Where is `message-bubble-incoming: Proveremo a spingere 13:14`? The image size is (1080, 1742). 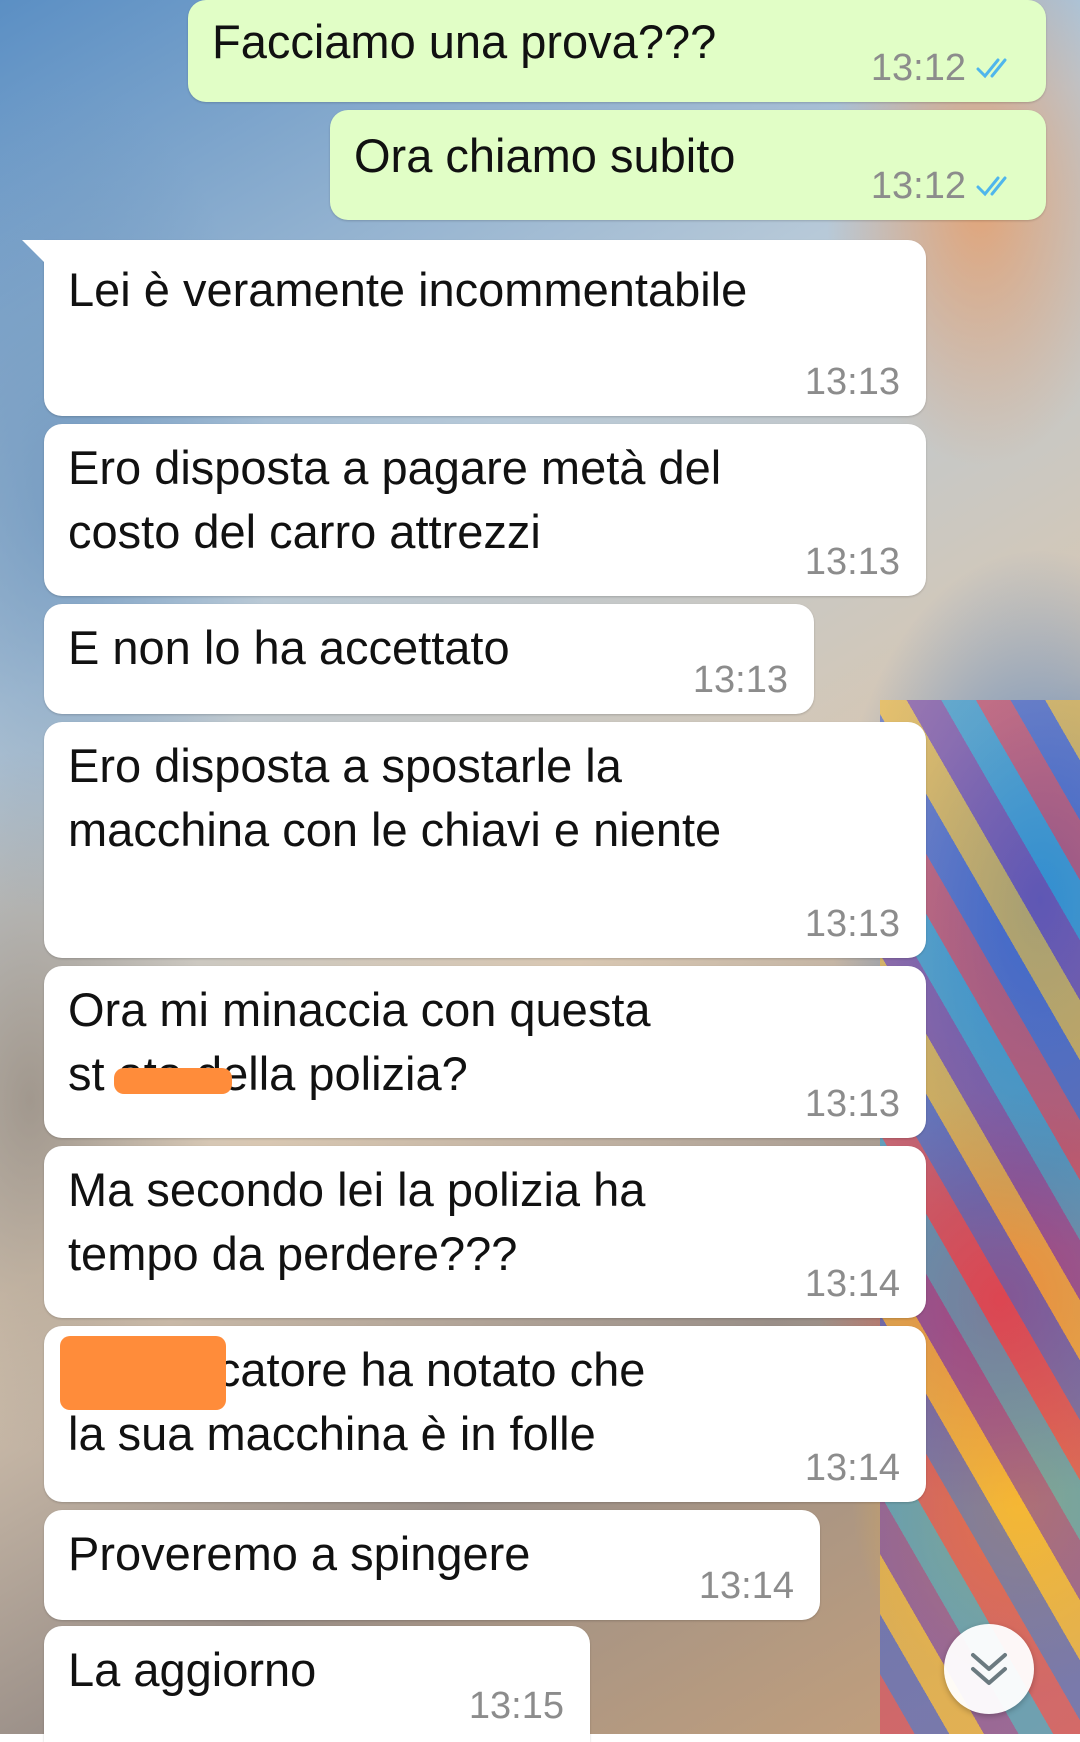
message-bubble-incoming: Proveremo a spingere 13:14 is located at coordinates (432, 1565).